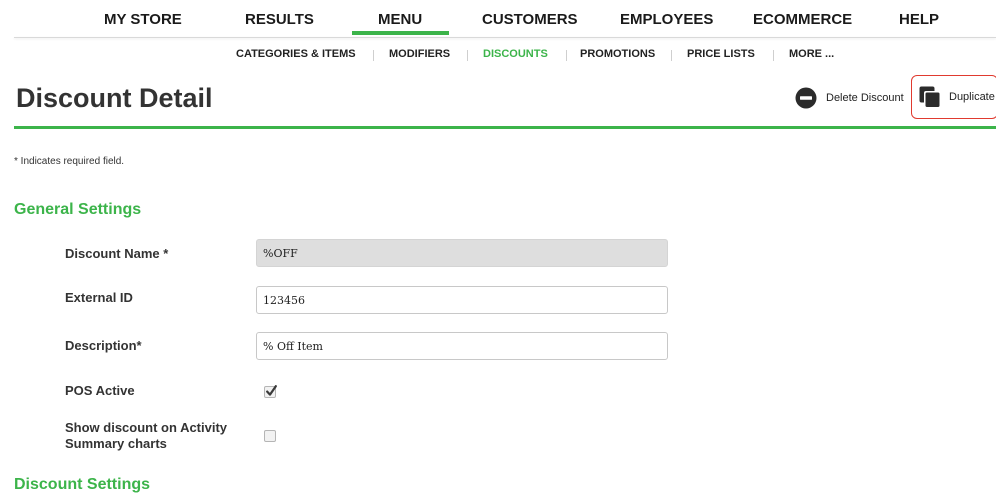  Describe the element at coordinates (146, 435) in the screenshot. I see `show-on-charts-label: Show discount on Activity Summary charts` at that location.